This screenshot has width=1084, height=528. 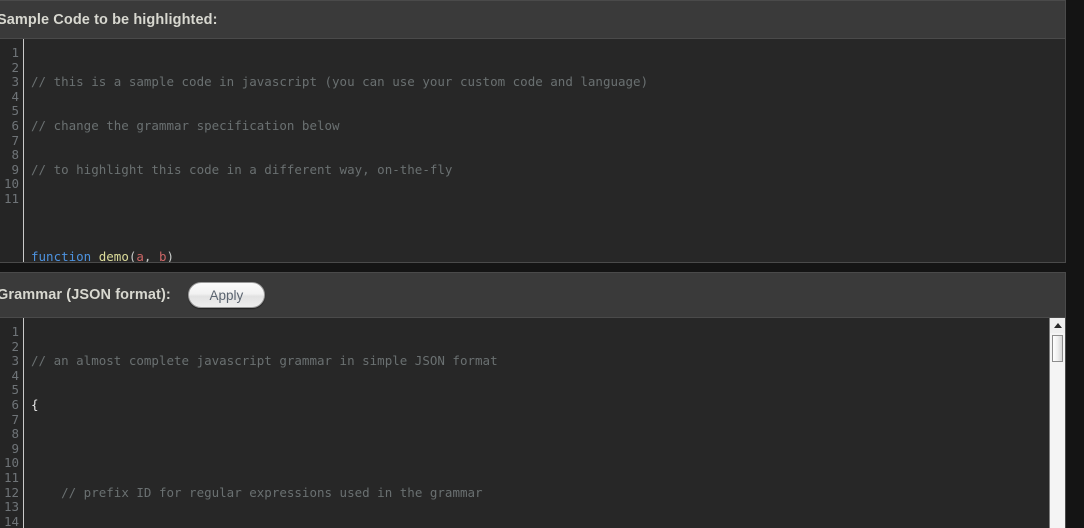 I want to click on grammar-editor-scrollbar, so click(x=1057, y=423).